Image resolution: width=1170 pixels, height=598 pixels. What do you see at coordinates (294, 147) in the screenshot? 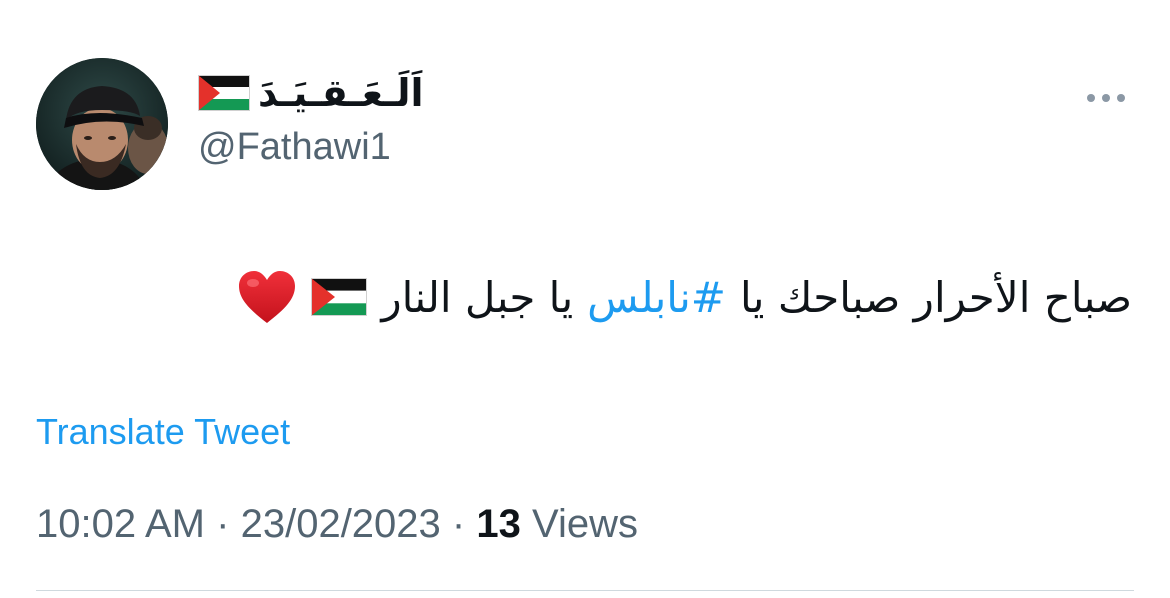
I see `author-handle: @Fathawi1` at bounding box center [294, 147].